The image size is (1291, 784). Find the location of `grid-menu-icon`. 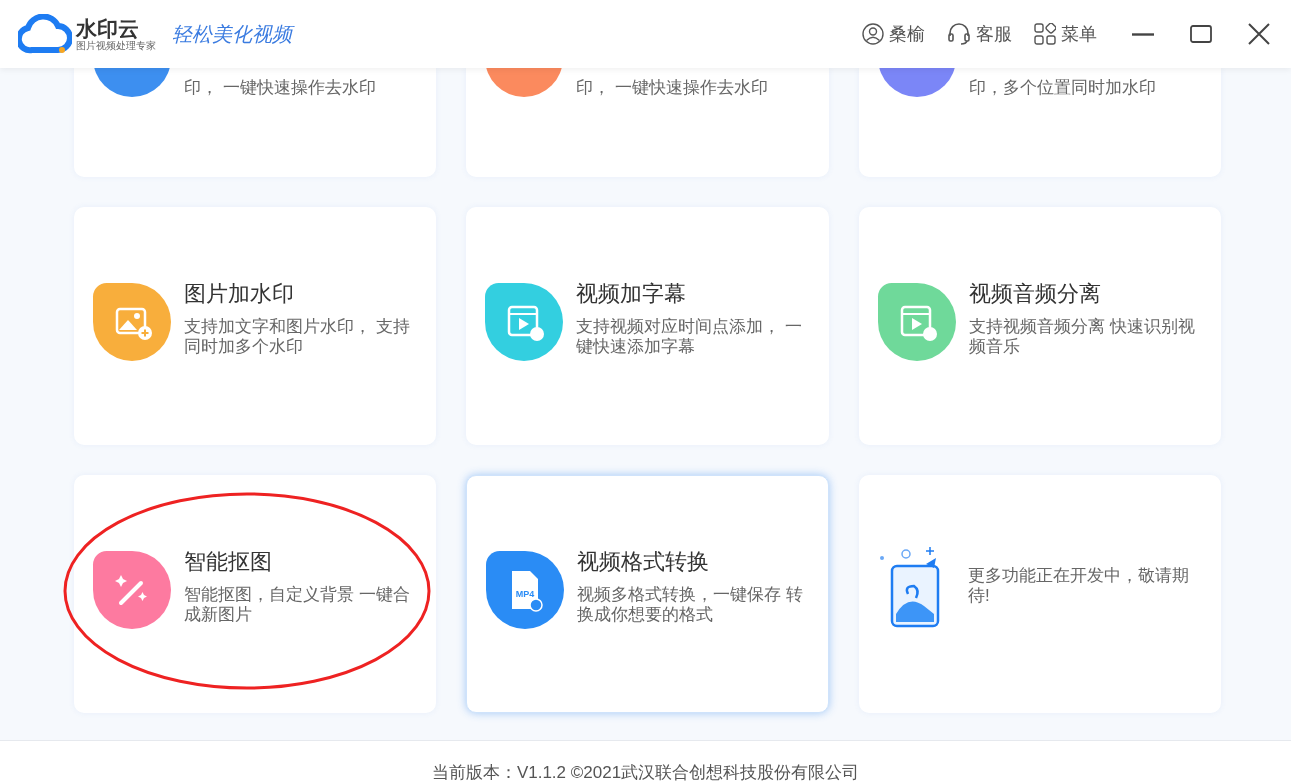

grid-menu-icon is located at coordinates (1045, 34).